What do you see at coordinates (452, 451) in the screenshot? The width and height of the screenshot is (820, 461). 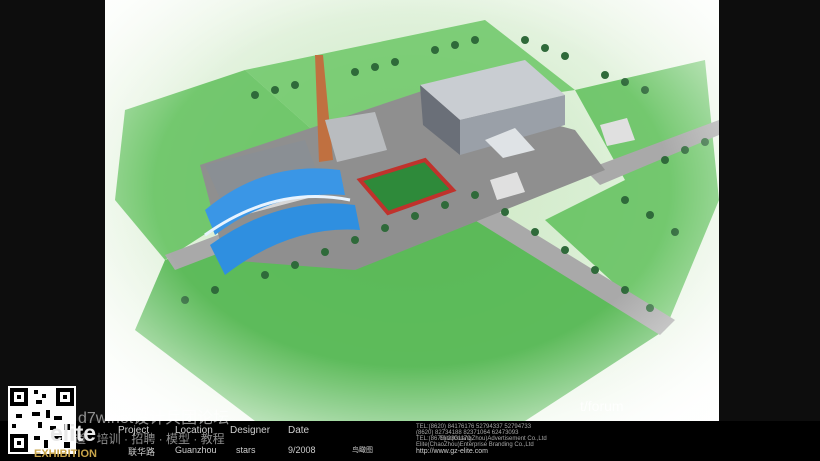 I see `company-url: http://www.gz-elite.com` at bounding box center [452, 451].